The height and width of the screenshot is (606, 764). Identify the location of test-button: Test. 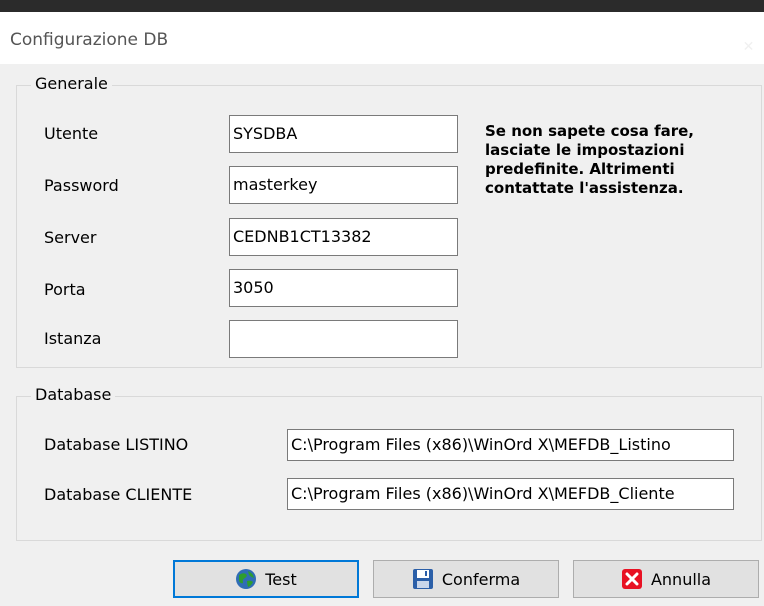
(266, 579).